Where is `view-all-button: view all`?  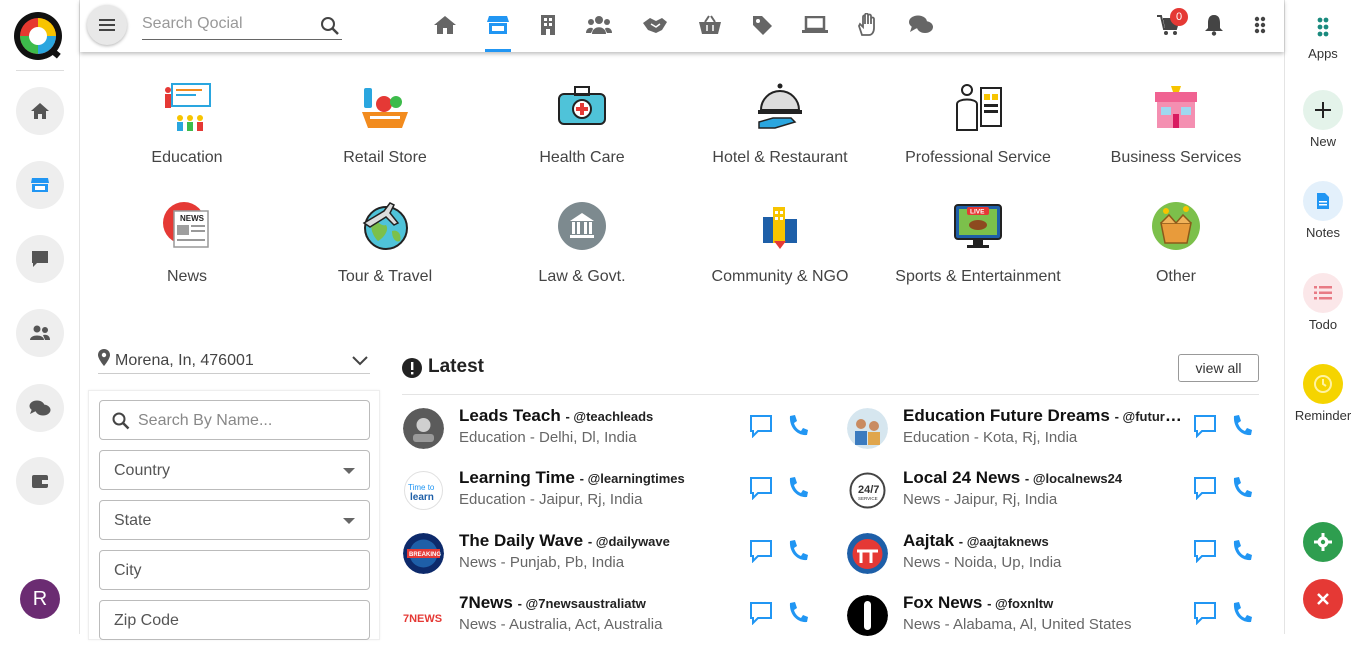 view-all-button: view all is located at coordinates (1218, 368).